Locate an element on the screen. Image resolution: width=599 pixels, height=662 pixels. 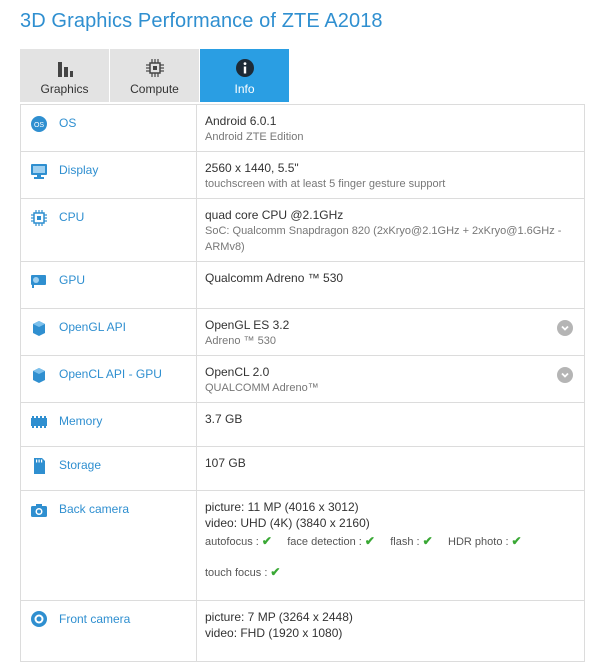
feature-autofocus: autofocus : ✔ is located at coordinates (238, 541).